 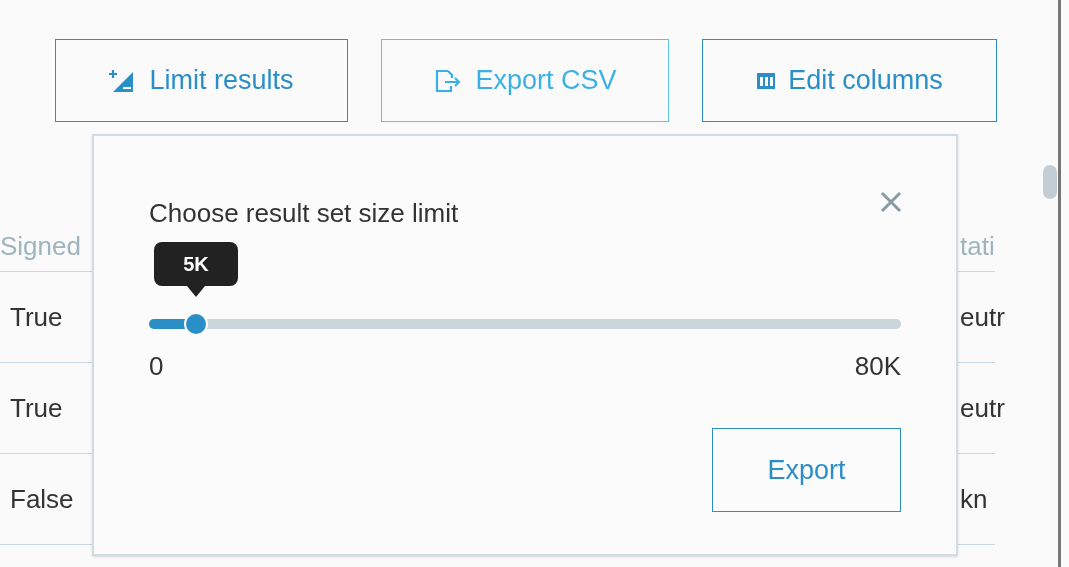 I want to click on toolbar-button: Export CSV, so click(x=525, y=80).